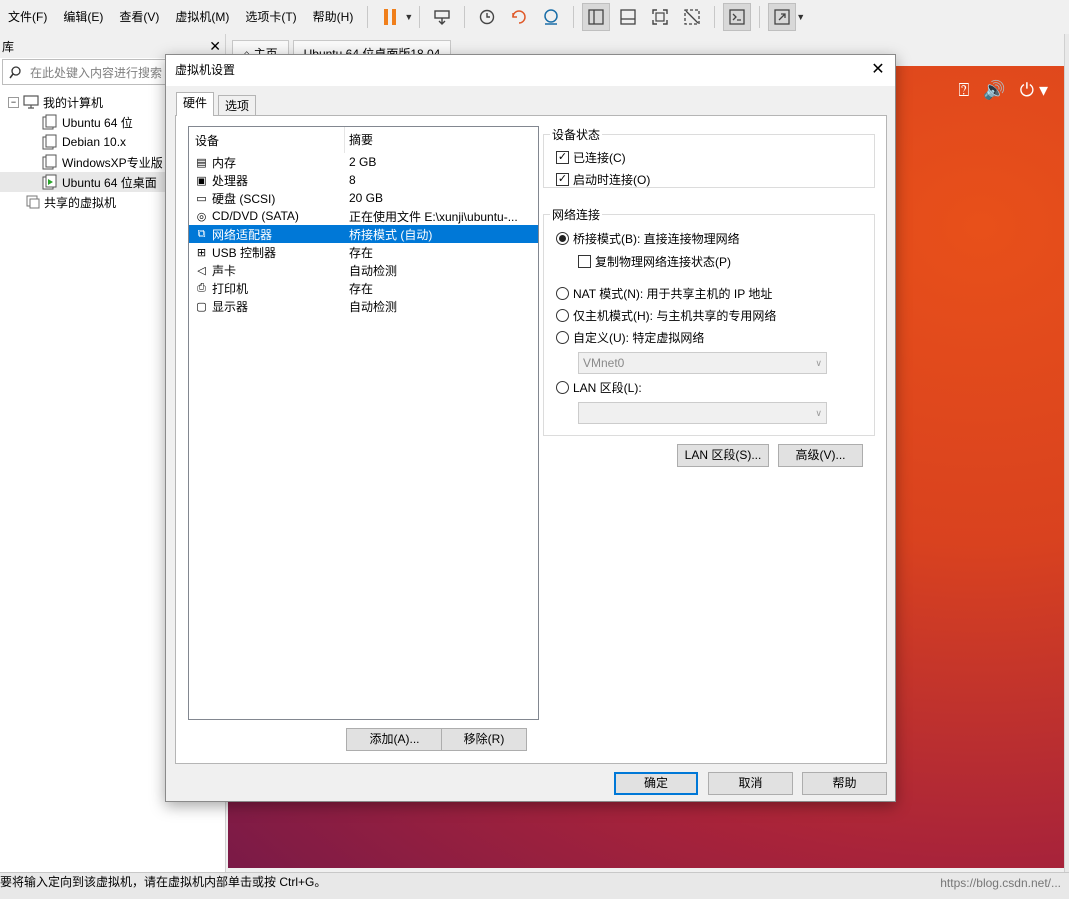 This screenshot has height=899, width=1069. I want to click on help-button: 帮助, so click(844, 783).